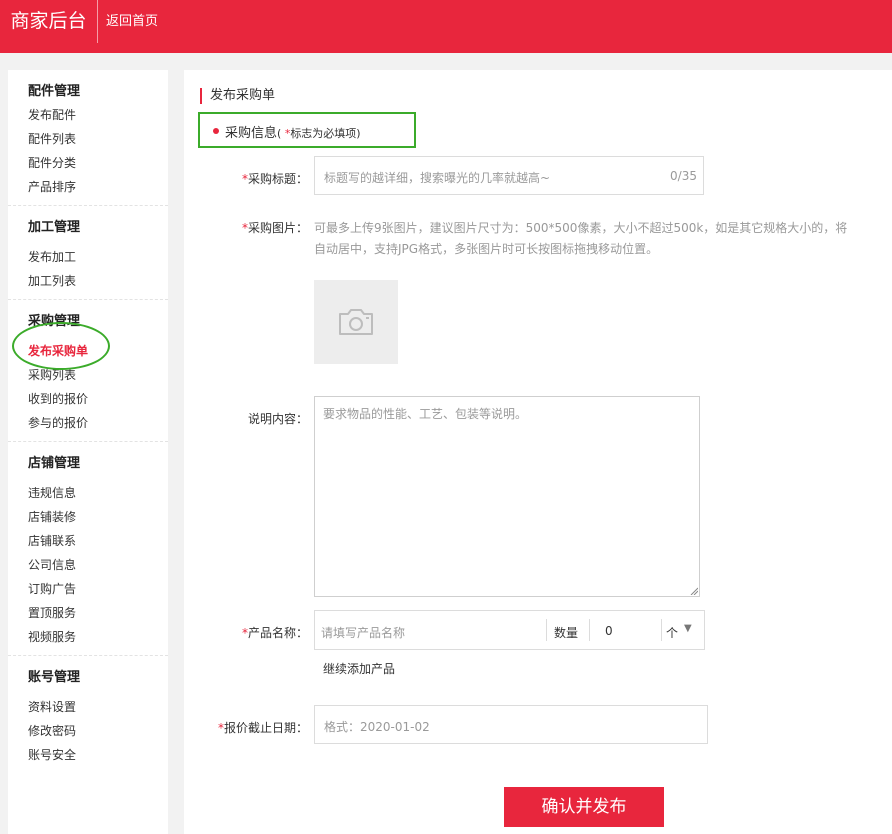 This screenshot has height=834, width=892. I want to click on sidebar-item-order-ads: 订购广告, so click(52, 588).